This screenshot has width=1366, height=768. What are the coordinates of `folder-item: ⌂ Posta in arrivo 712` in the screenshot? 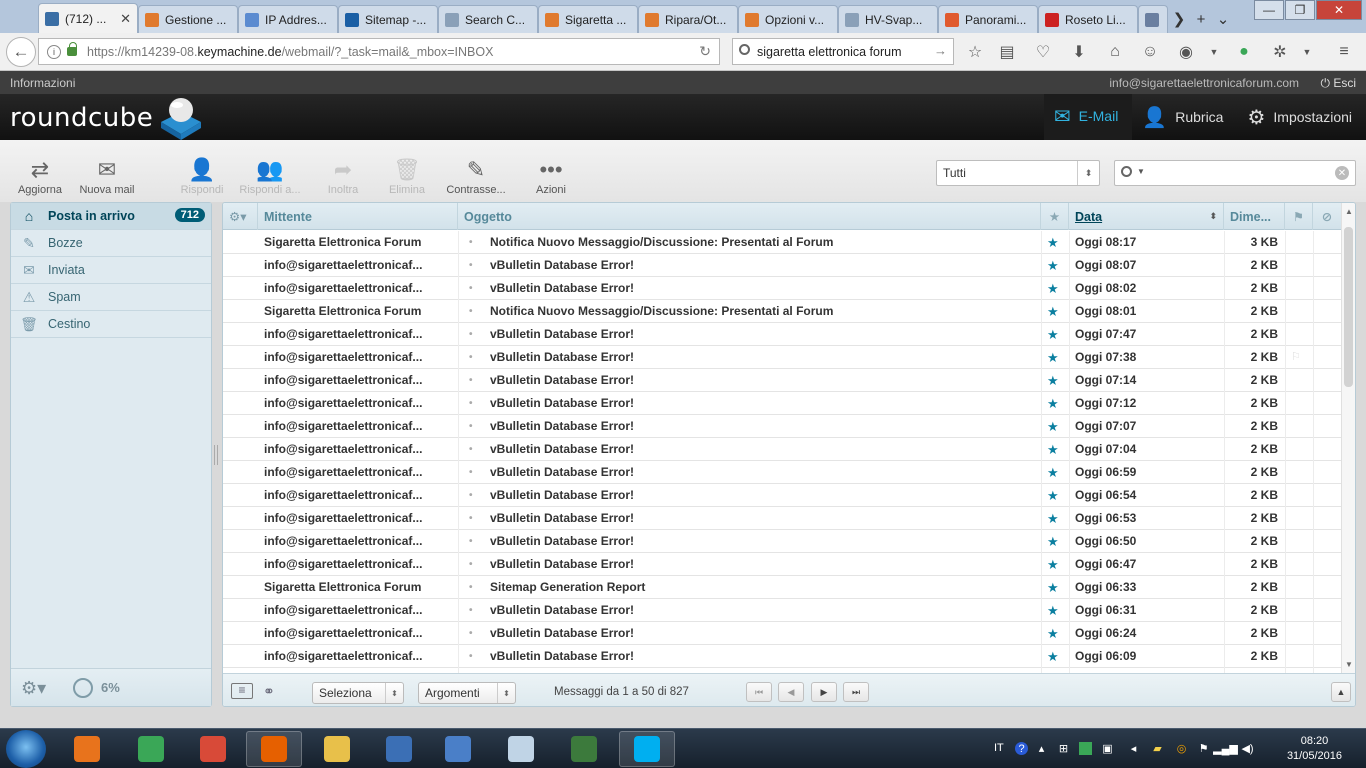 It's located at (111, 216).